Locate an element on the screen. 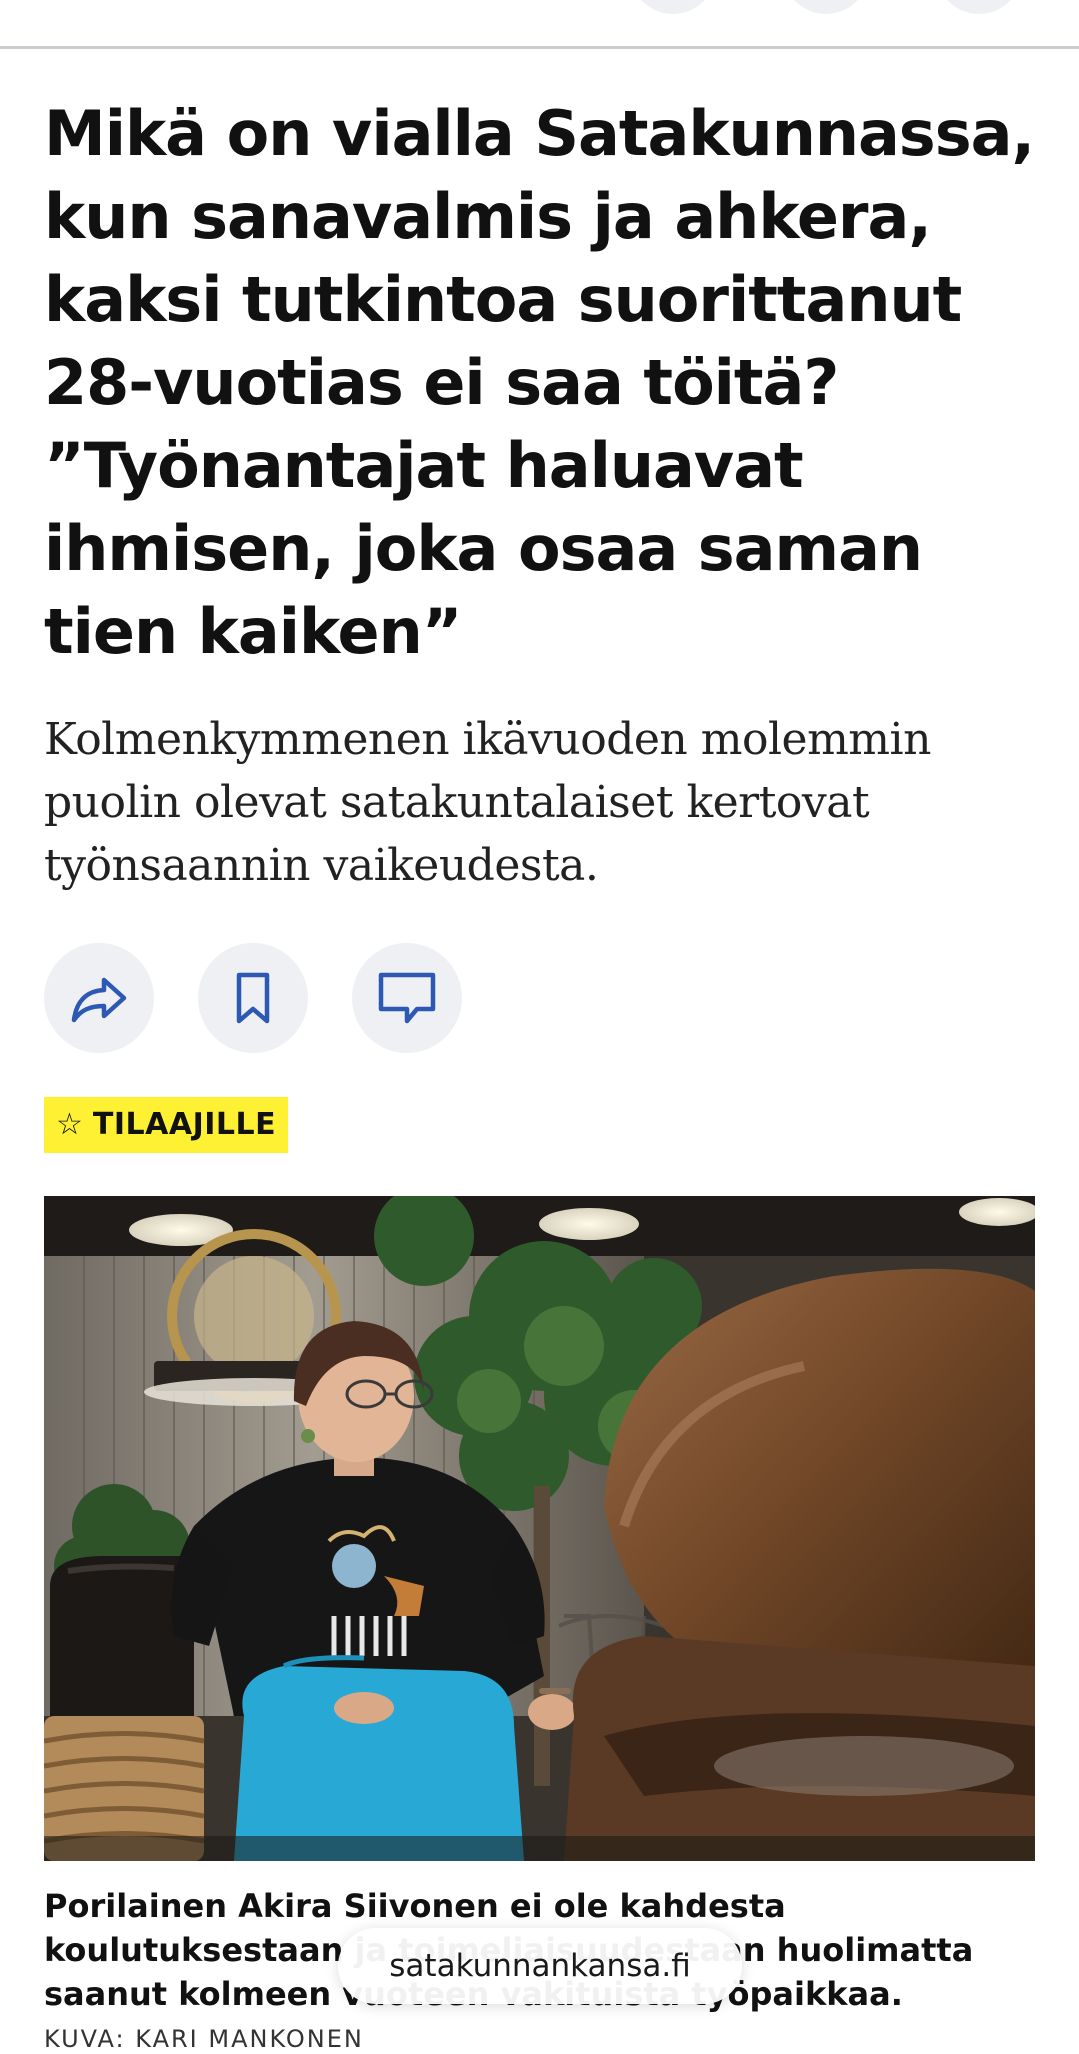  star-outline-icon: ☆ is located at coordinates (69, 1124).